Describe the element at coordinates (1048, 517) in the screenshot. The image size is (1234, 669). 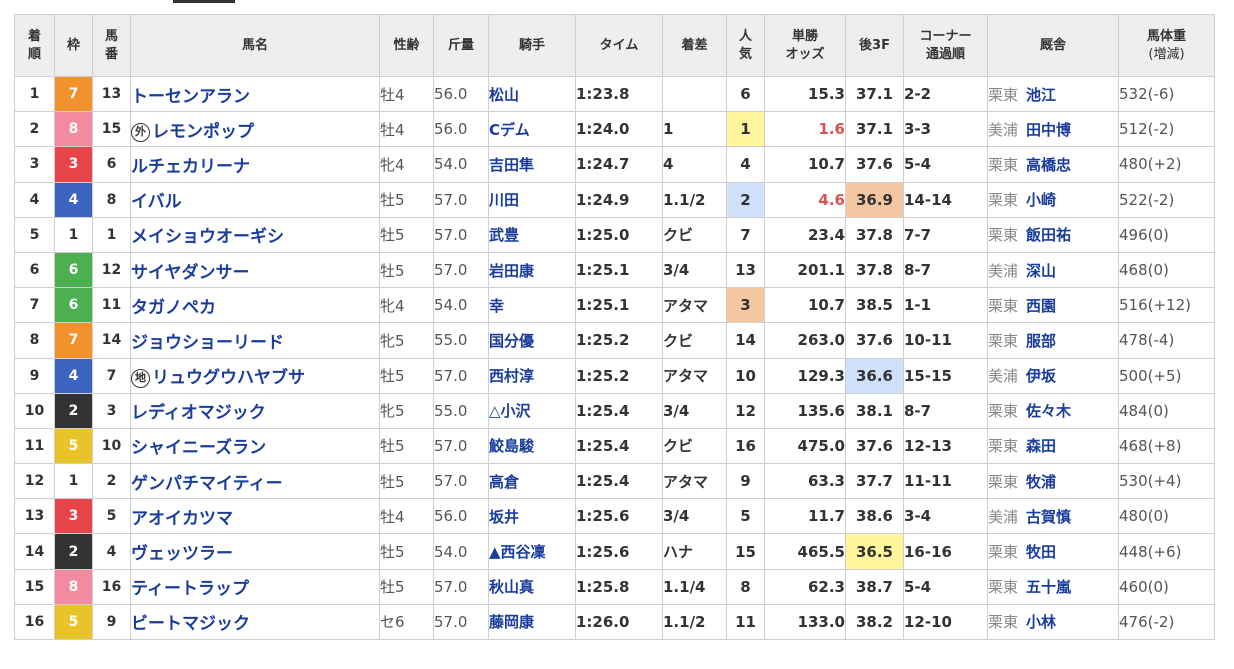
I see `trainer-link: 古賀慎` at that location.